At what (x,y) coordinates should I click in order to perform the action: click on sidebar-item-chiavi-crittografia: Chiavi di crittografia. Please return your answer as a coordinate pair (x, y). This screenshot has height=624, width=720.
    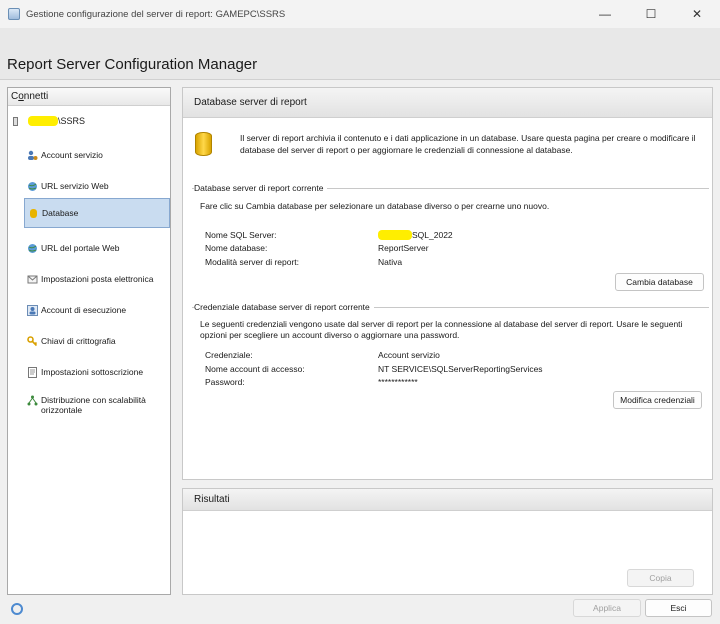
    Looking at the image, I should click on (97, 341).